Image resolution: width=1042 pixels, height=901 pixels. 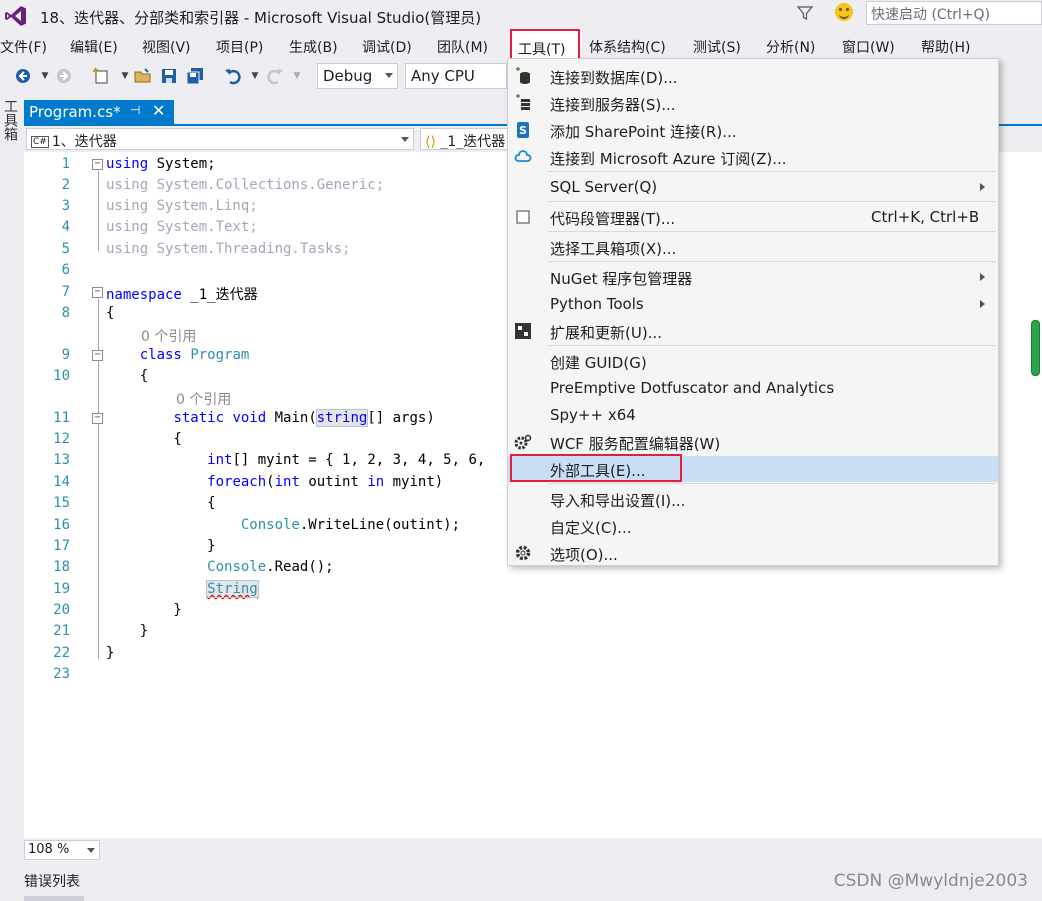 I want to click on feedback-smiley-icon, so click(x=844, y=12).